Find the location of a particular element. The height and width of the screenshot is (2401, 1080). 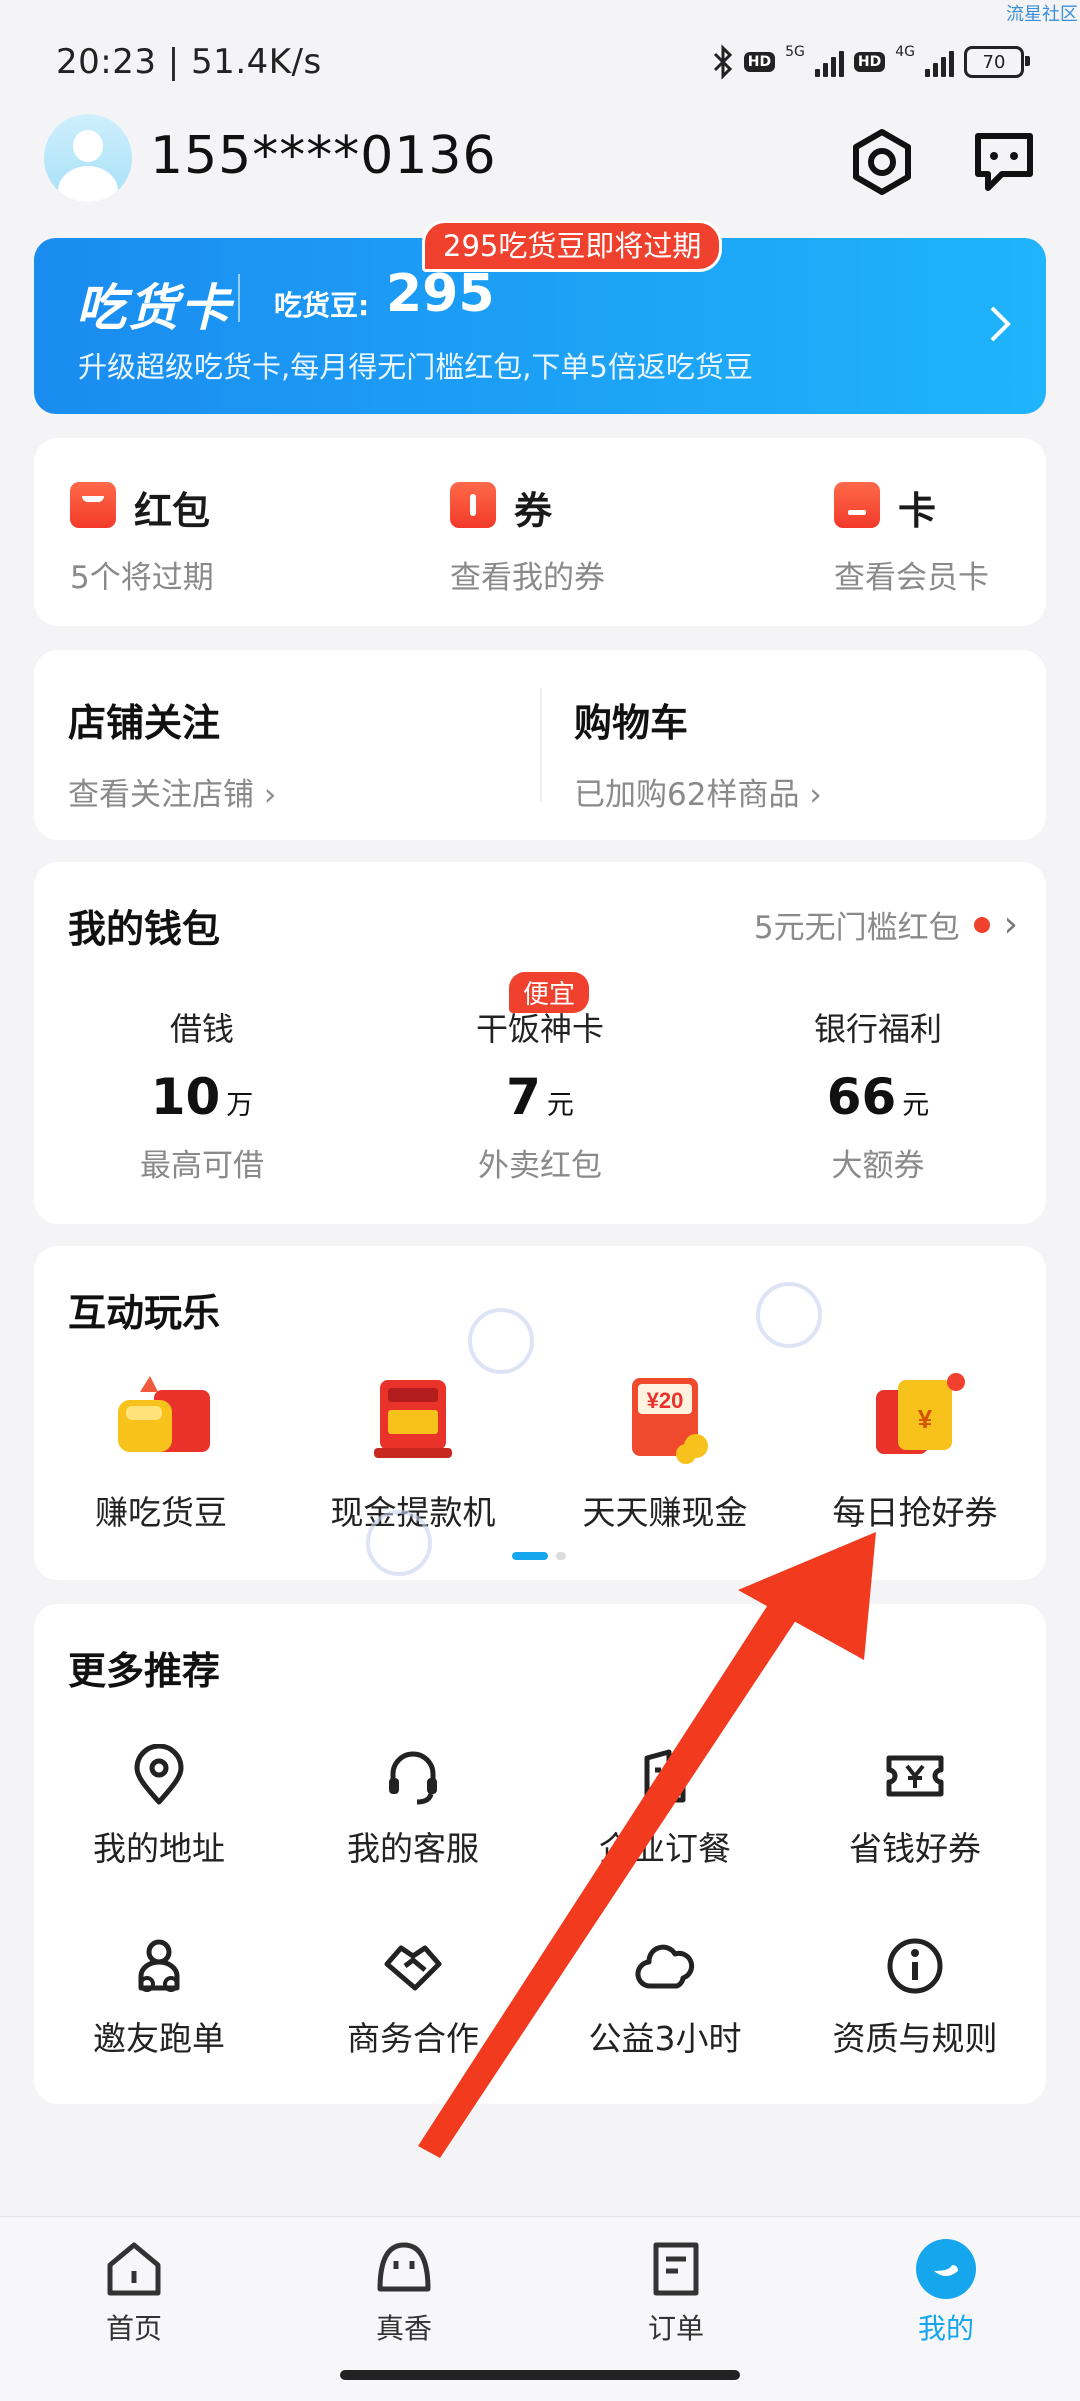

shop-follow-entry: 店铺关注 查看关注店铺 › is located at coordinates (172, 753).